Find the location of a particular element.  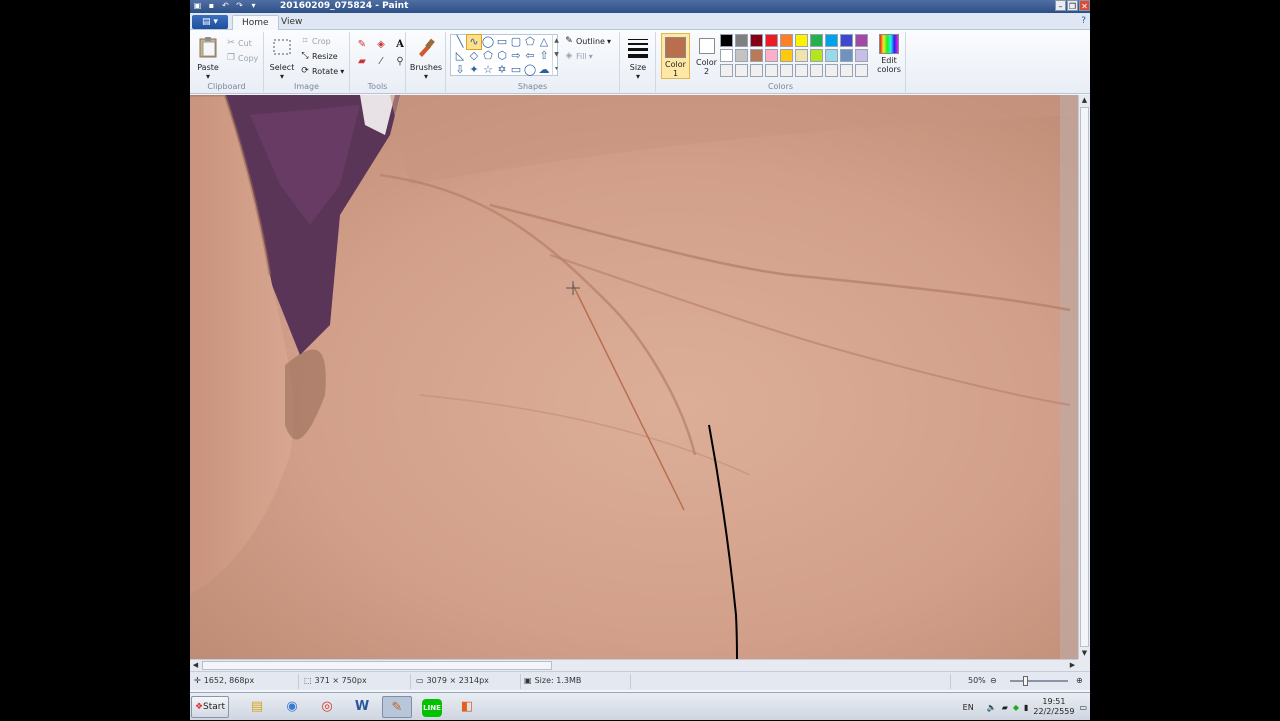

vertical-scrollbar: ▲ ▼ is located at coordinates (1084, 377).